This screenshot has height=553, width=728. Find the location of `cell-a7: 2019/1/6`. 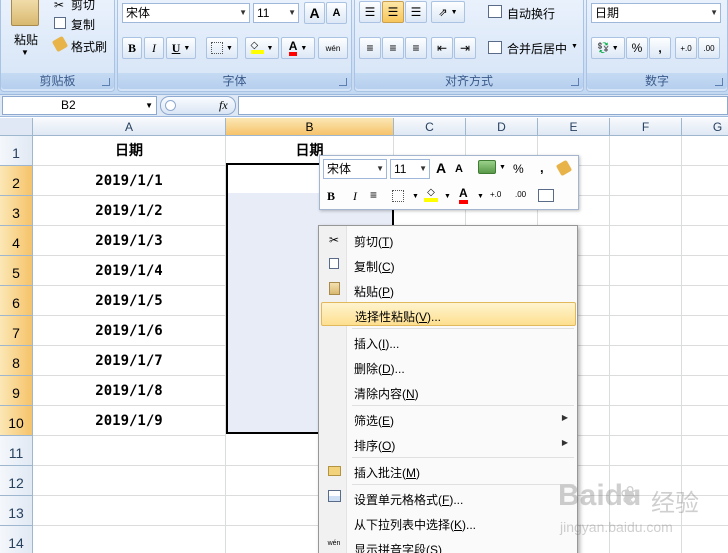

cell-a7: 2019/1/6 is located at coordinates (129, 331).